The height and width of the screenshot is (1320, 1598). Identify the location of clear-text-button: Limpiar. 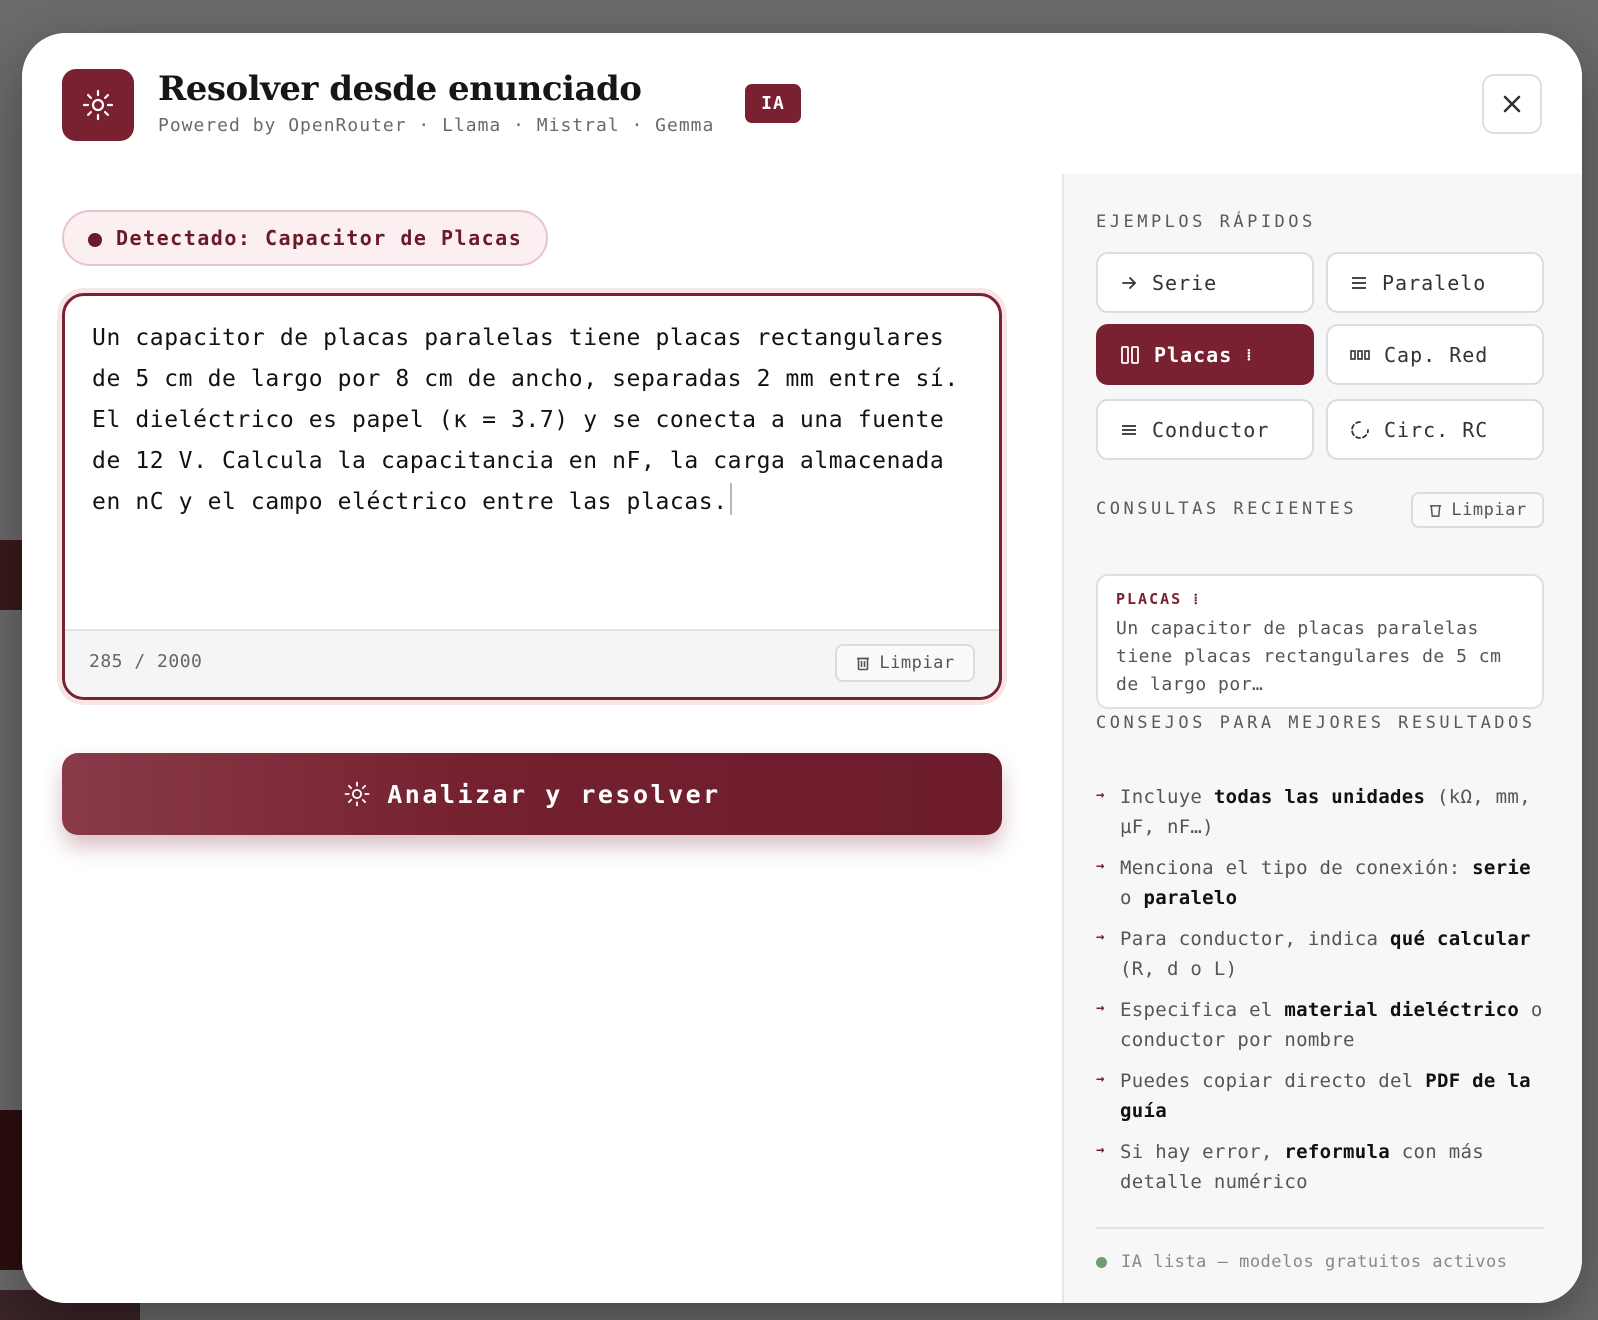
(905, 663).